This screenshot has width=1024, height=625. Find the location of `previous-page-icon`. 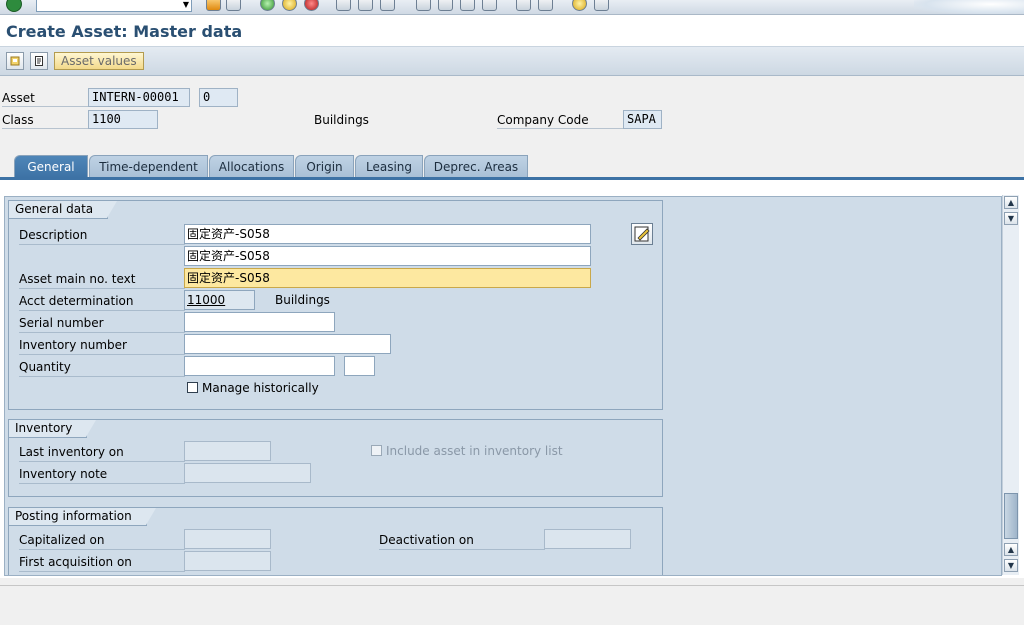

previous-page-icon is located at coordinates (445, 5).